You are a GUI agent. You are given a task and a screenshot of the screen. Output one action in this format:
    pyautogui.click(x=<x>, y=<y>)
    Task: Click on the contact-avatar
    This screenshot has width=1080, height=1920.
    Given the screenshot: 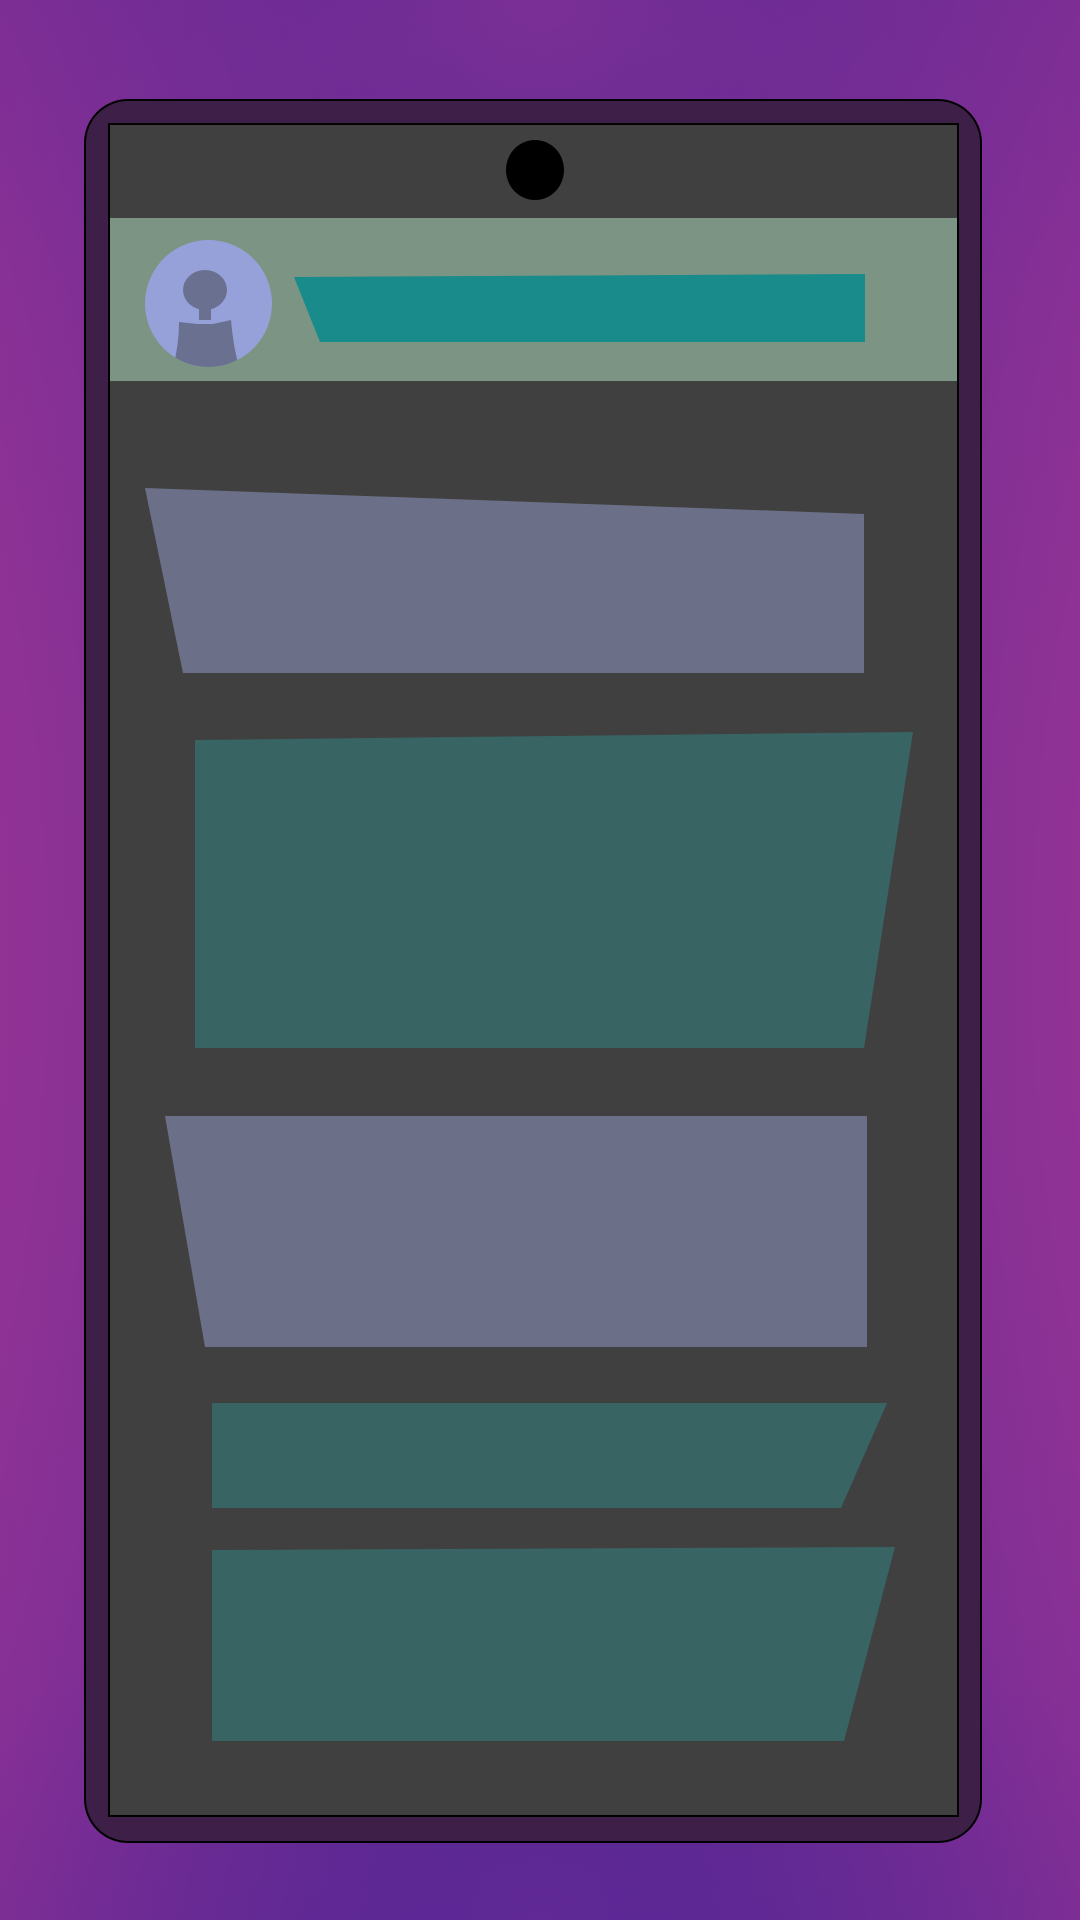 What is the action you would take?
    pyautogui.click(x=208, y=303)
    